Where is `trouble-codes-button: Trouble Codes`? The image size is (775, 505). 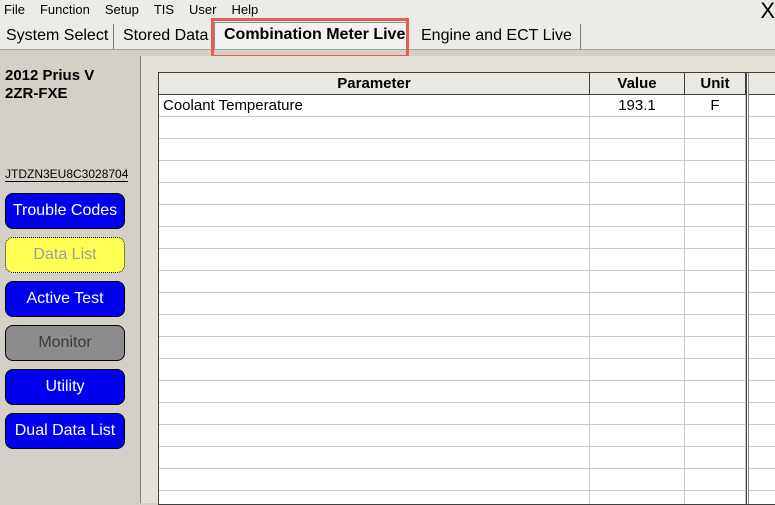 trouble-codes-button: Trouble Codes is located at coordinates (65, 211).